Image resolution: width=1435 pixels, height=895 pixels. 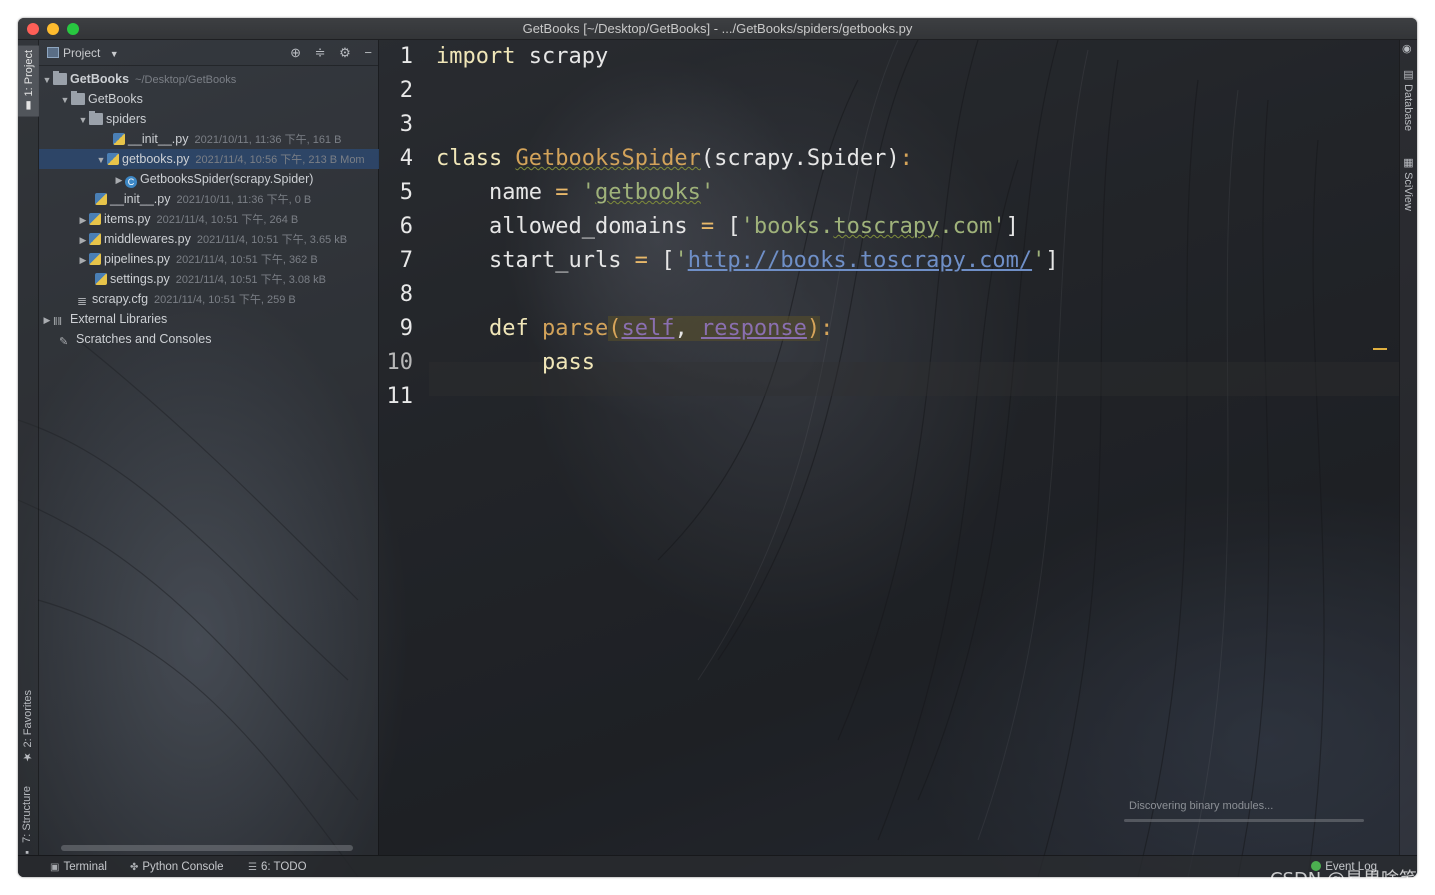 I want to click on colon-token: :, so click(x=906, y=158).